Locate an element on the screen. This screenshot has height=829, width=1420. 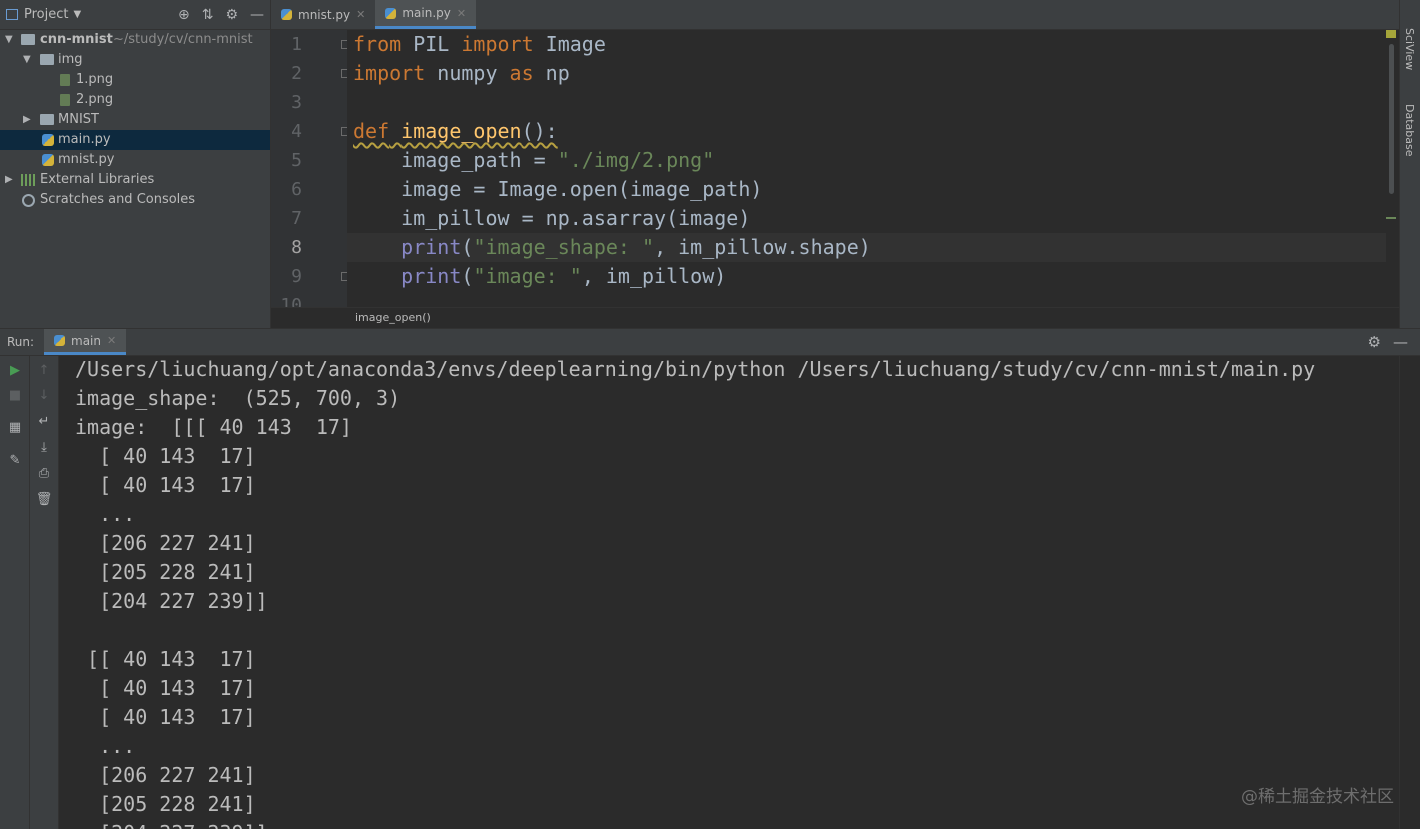
line-number: 1 is located at coordinates (296, 44).